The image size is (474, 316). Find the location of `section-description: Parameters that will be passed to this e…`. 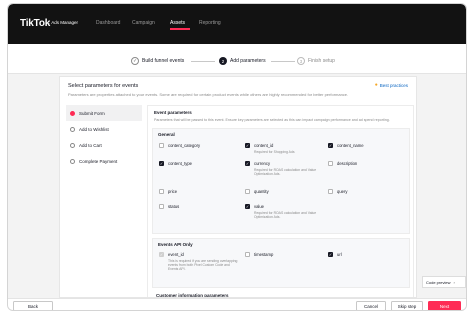

section-description: Parameters that will be passed to this e… is located at coordinates (272, 120).